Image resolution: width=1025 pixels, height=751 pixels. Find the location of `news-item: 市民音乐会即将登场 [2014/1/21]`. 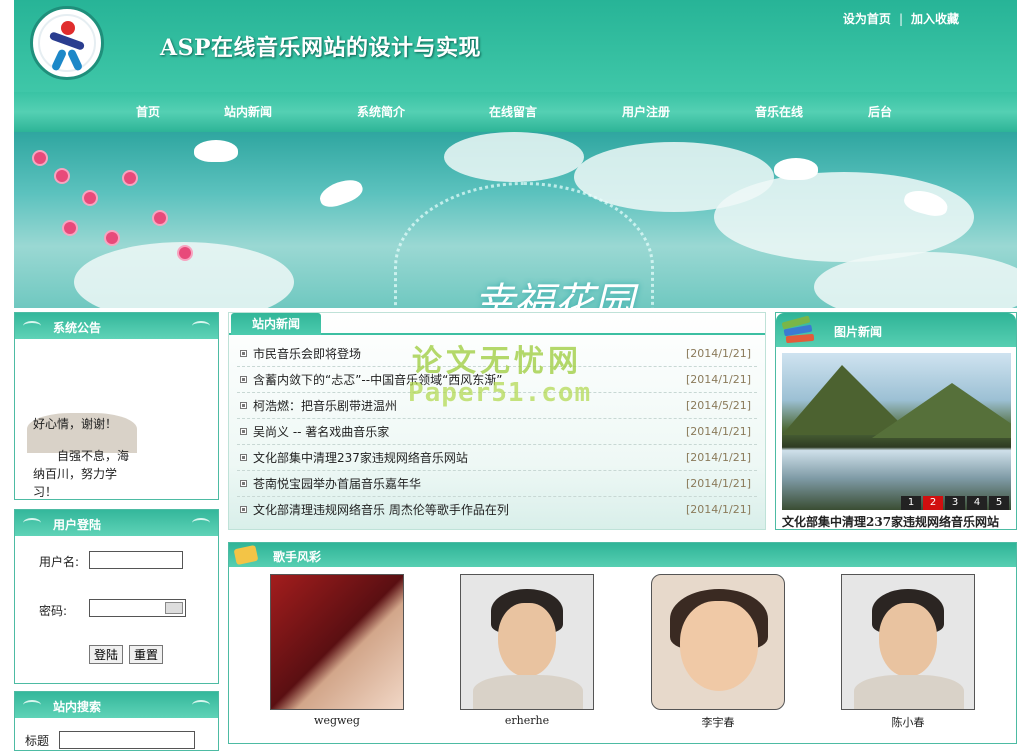

news-item: 市民音乐会即将登场 [2014/1/21] is located at coordinates (497, 354).